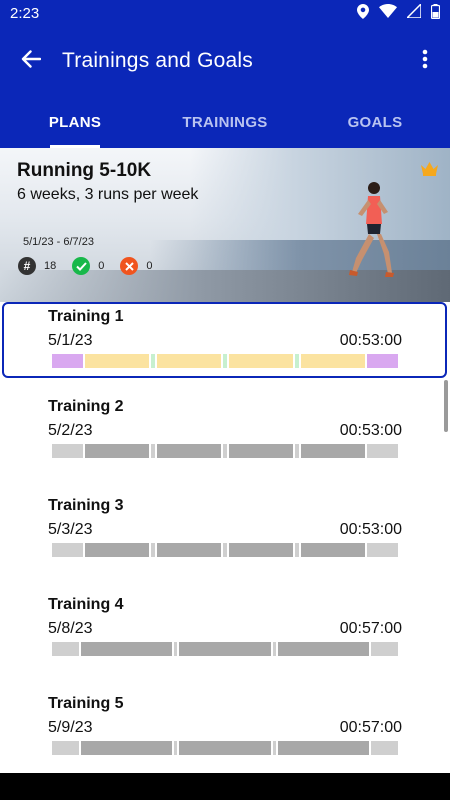 This screenshot has height=800, width=450. Describe the element at coordinates (375, 122) in the screenshot. I see `tab-goals: GOALS` at that location.